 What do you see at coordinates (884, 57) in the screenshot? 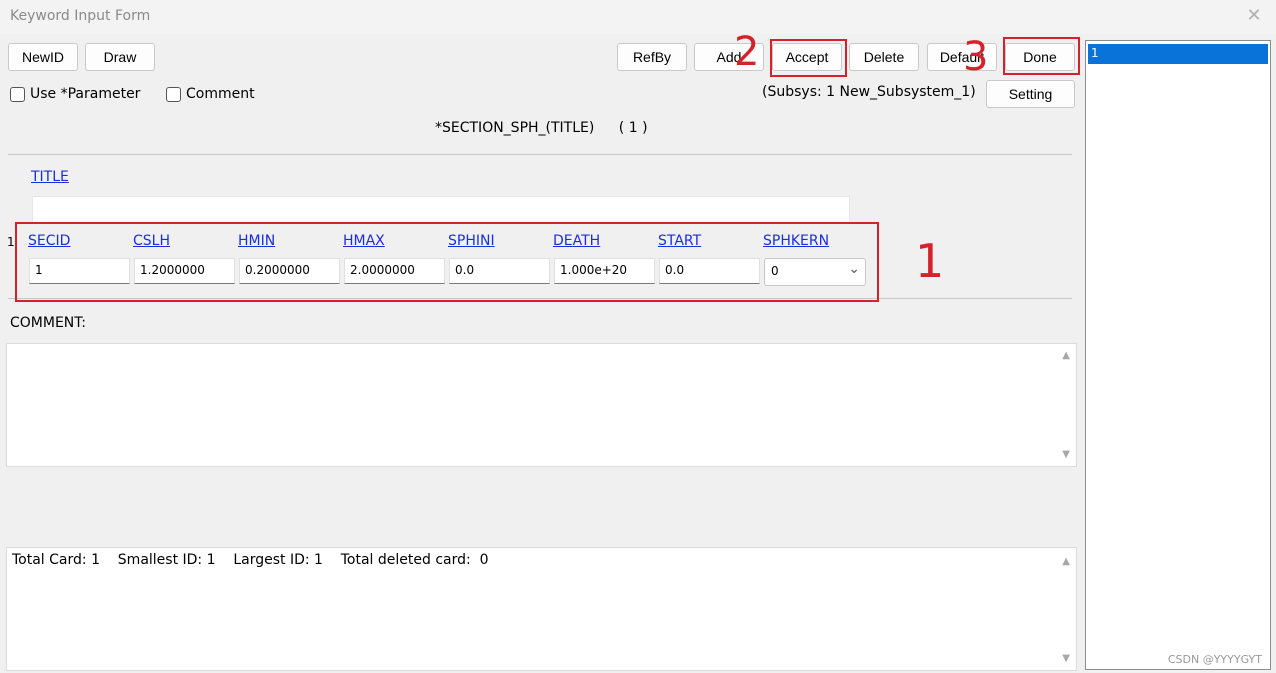
I see `delete-button: Delete` at bounding box center [884, 57].